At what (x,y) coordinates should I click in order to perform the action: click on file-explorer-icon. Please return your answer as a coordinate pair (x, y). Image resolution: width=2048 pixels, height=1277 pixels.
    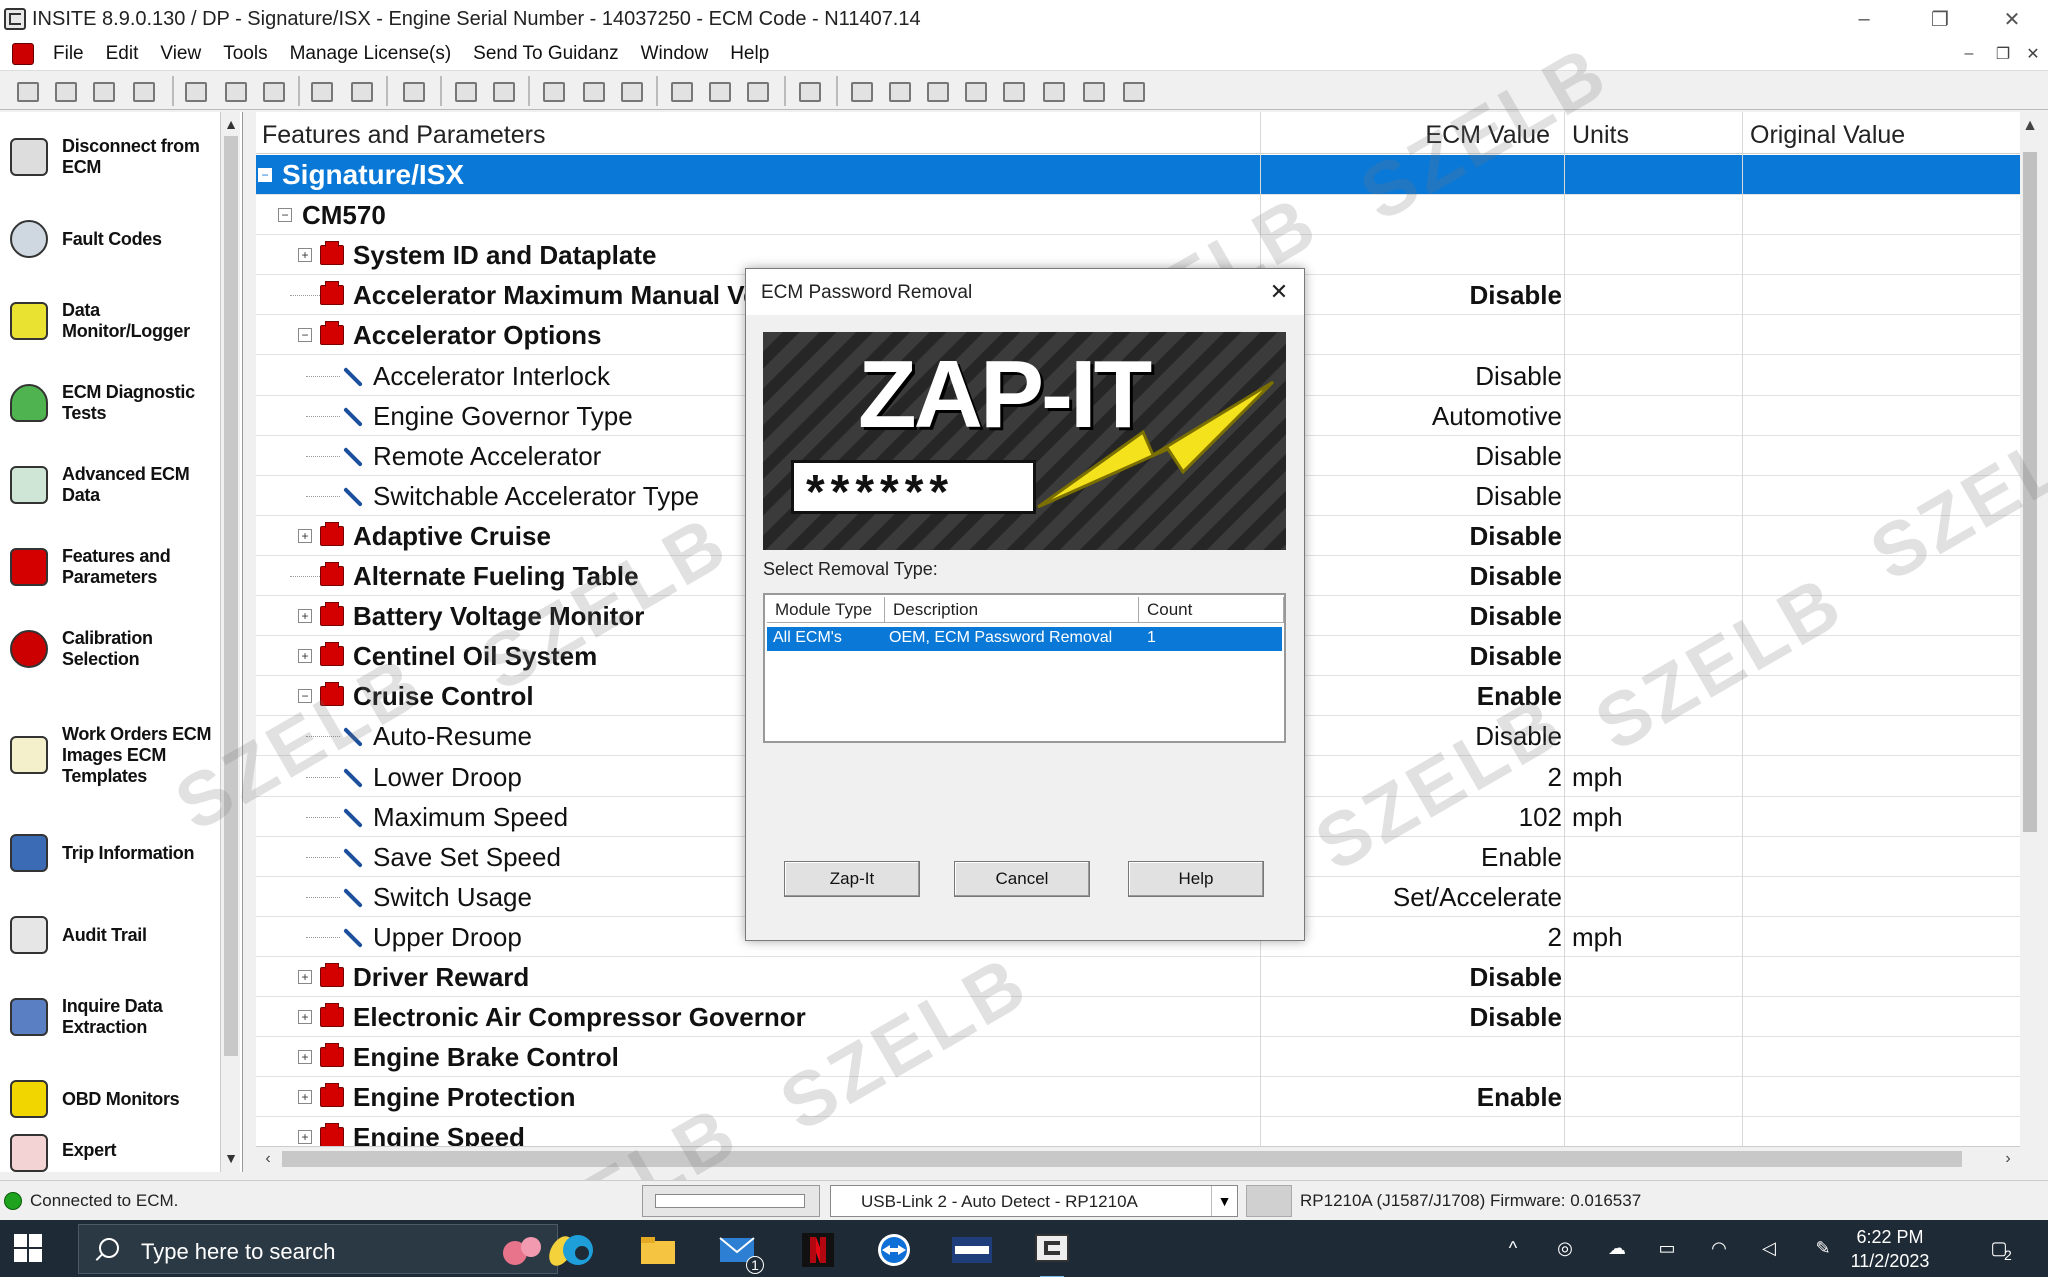
    Looking at the image, I should click on (658, 1250).